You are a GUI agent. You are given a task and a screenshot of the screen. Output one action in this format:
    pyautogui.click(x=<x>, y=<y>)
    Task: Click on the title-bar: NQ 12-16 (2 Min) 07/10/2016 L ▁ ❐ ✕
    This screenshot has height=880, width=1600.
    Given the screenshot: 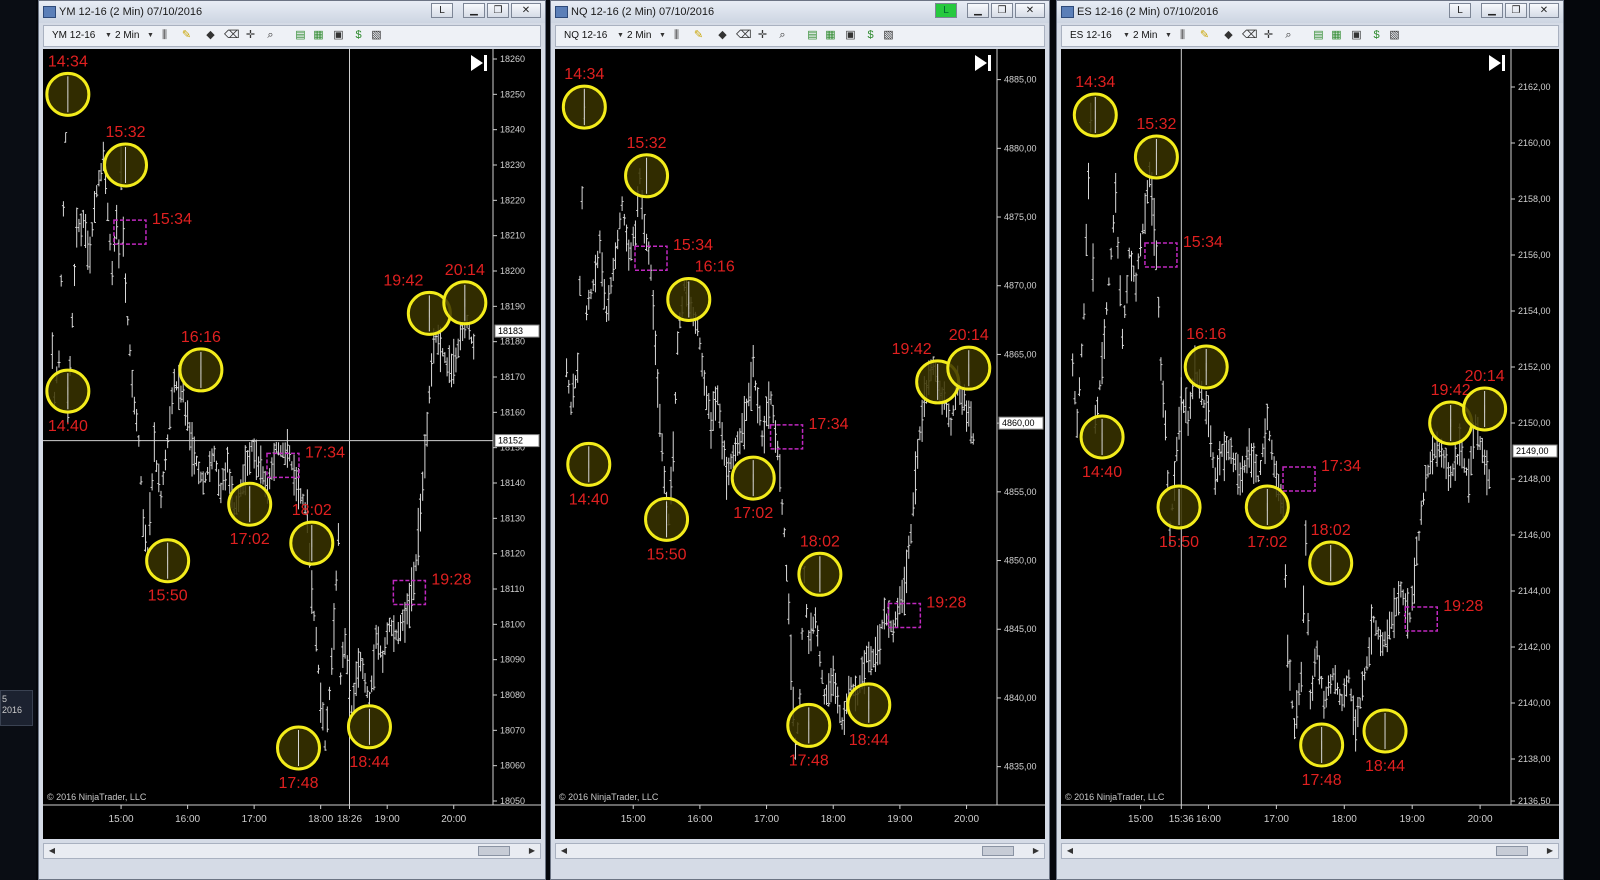 What is the action you would take?
    pyautogui.click(x=800, y=12)
    